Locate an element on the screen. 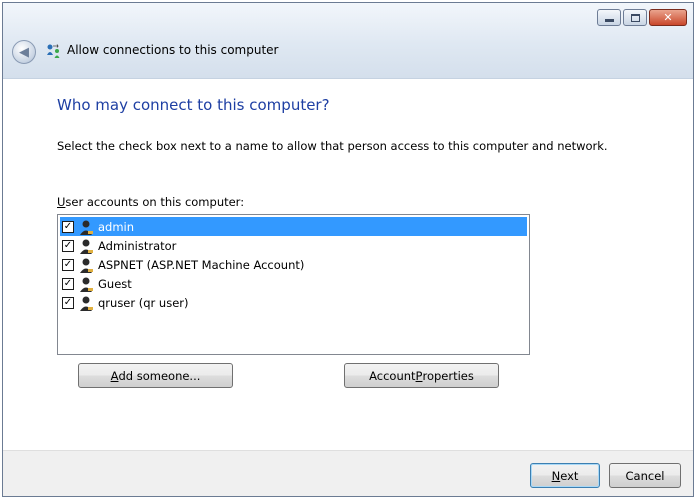 This screenshot has height=499, width=696. user-accounts-label: User accounts on this computer: is located at coordinates (150, 202).